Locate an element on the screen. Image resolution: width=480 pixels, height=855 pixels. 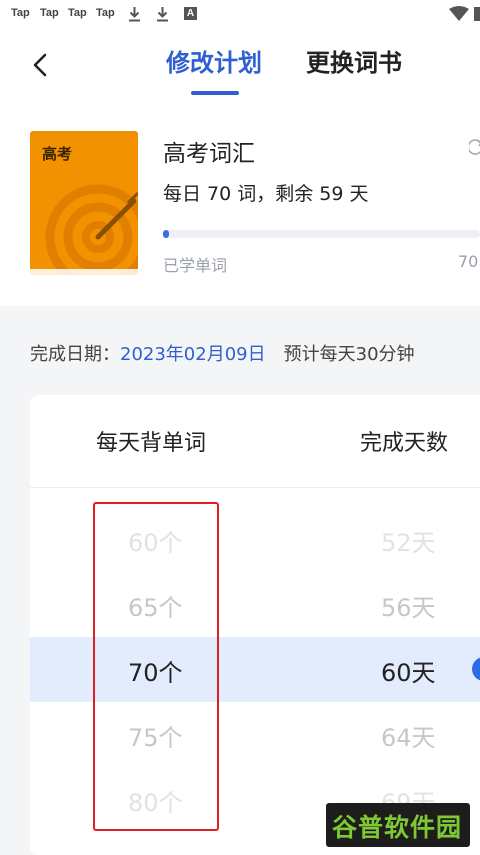
book-cover-strip is located at coordinates (84, 272).